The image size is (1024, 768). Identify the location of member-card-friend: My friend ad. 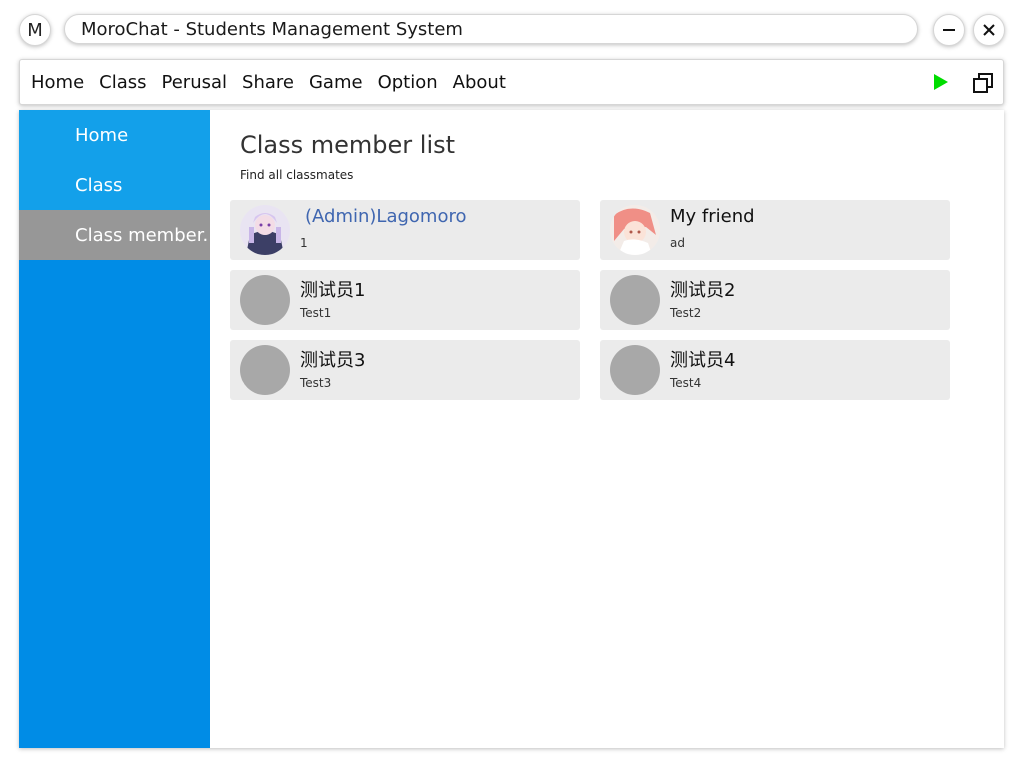
(775, 230).